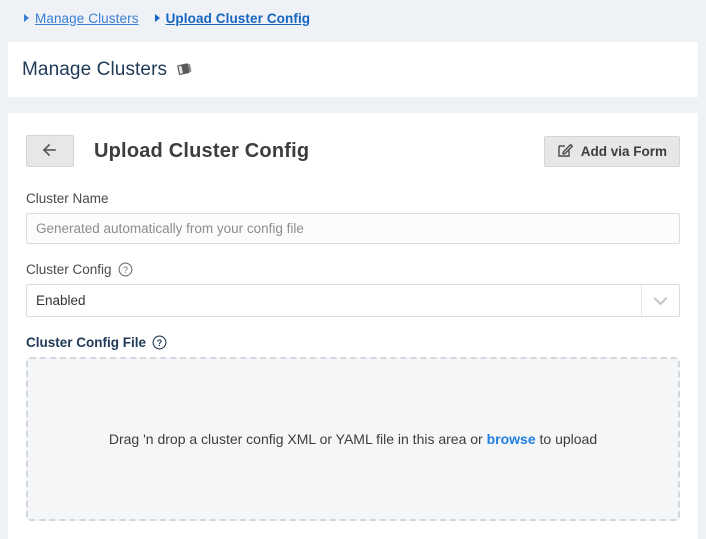  What do you see at coordinates (566, 439) in the screenshot?
I see `dropzone-text-after: to upload` at bounding box center [566, 439].